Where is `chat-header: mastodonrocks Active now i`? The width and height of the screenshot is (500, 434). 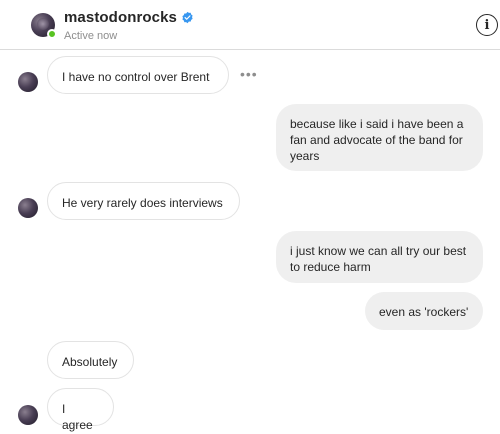
chat-header: mastodonrocks Active now i is located at coordinates (250, 25).